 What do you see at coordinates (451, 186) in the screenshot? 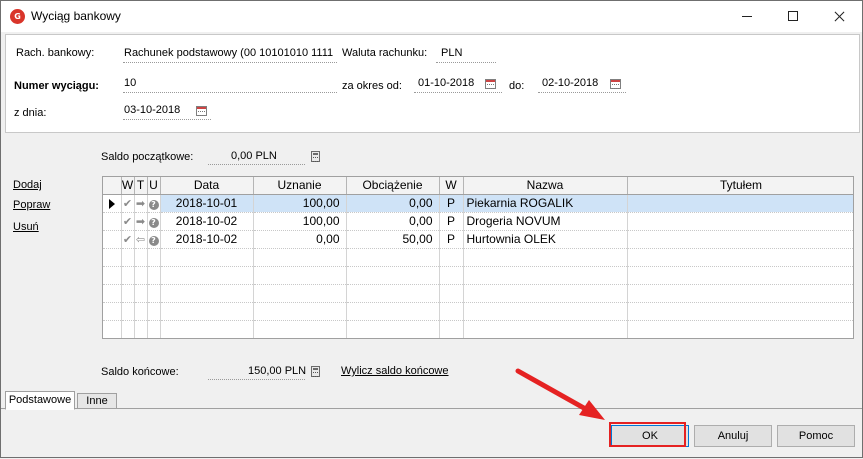
I see `column-header-w2: W` at bounding box center [451, 186].